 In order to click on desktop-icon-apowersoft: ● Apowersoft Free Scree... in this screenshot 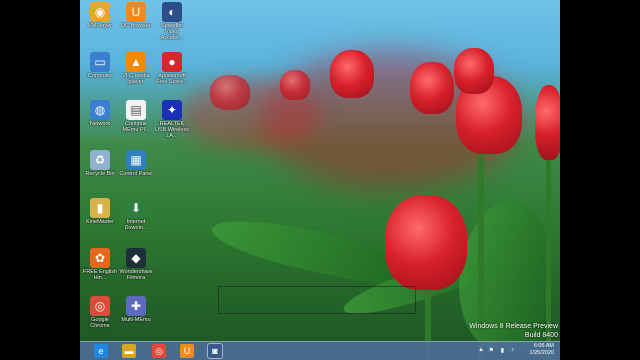, I will do `click(172, 68)`.